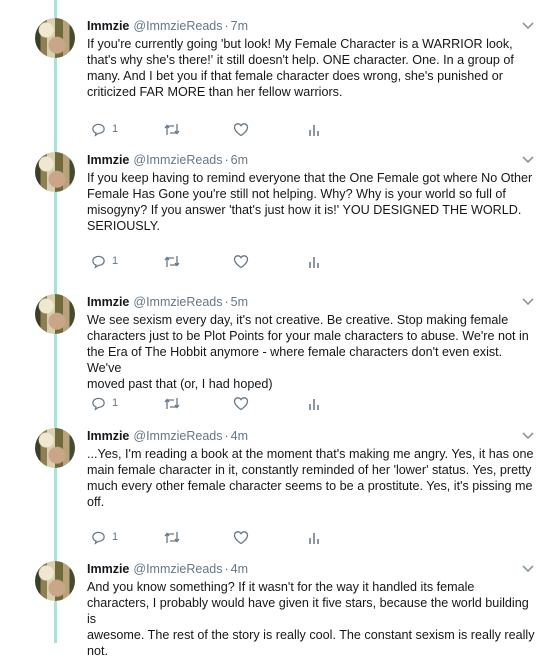  I want to click on tweet-header: Immzie @ImmzieReads · 7m, so click(168, 26).